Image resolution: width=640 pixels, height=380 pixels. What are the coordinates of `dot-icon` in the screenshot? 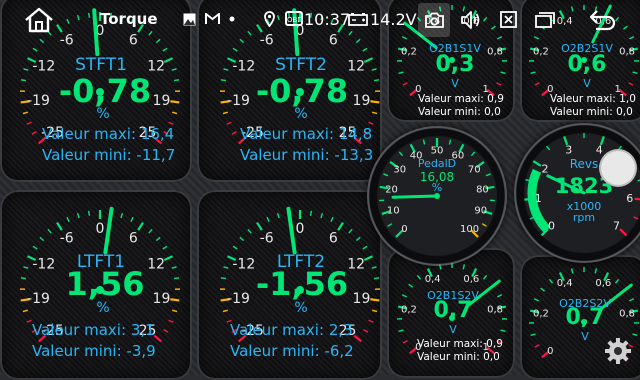 It's located at (232, 19).